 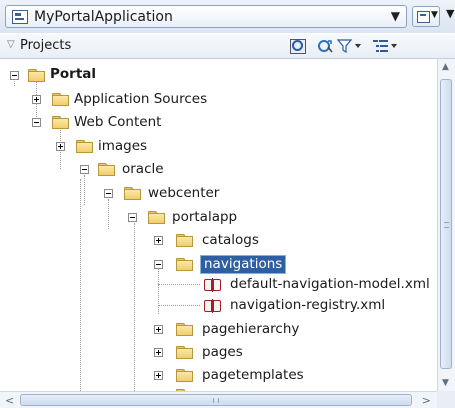 I want to click on tree-node-catalogs: catalogs, so click(x=230, y=240).